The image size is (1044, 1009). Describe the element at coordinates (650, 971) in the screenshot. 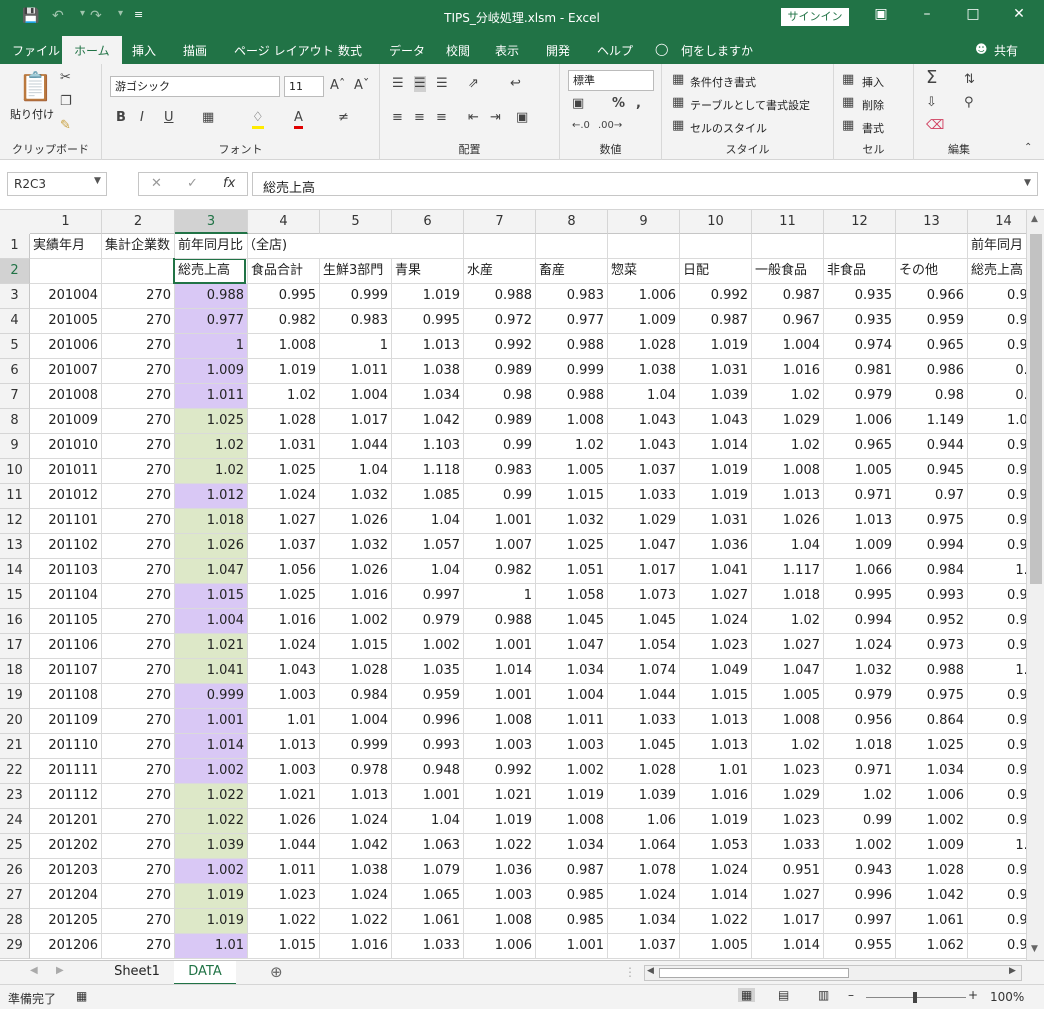

I see `scroll-left-icon: ◀` at that location.